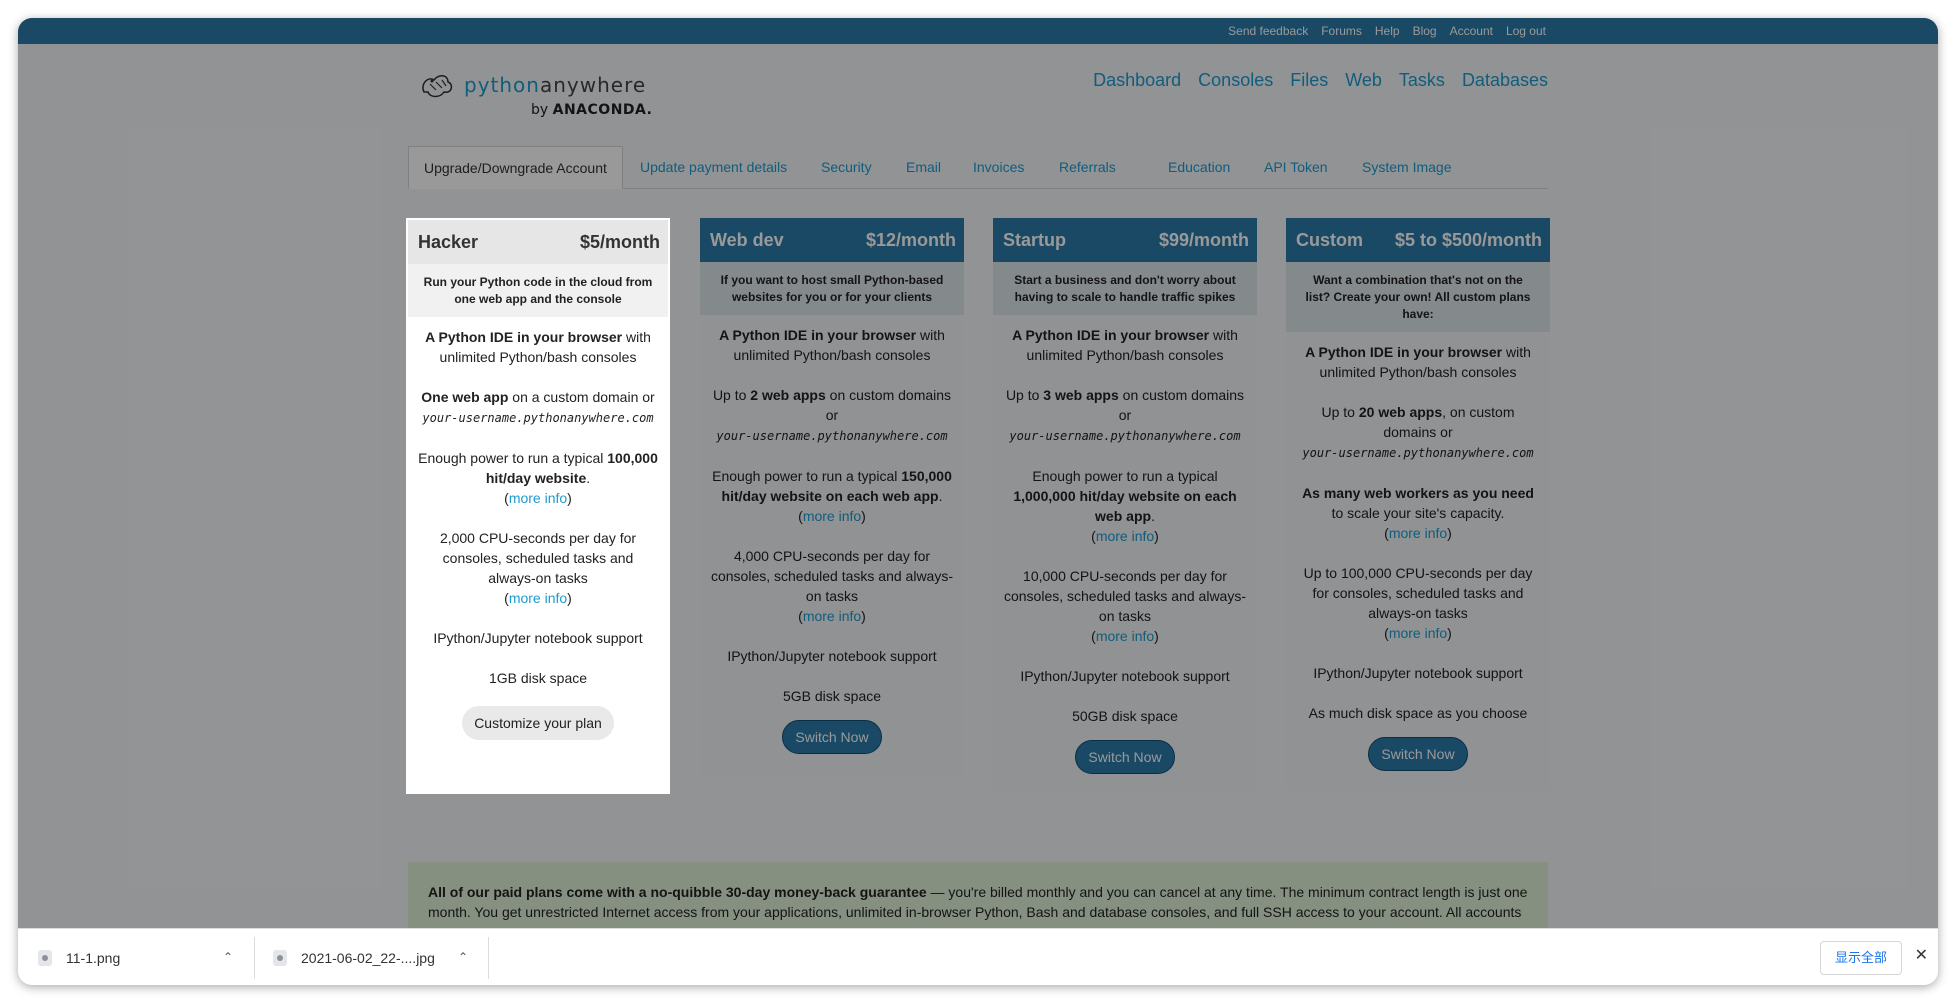 This screenshot has height=1003, width=1956. I want to click on tab-api-token: API Token, so click(1296, 167).